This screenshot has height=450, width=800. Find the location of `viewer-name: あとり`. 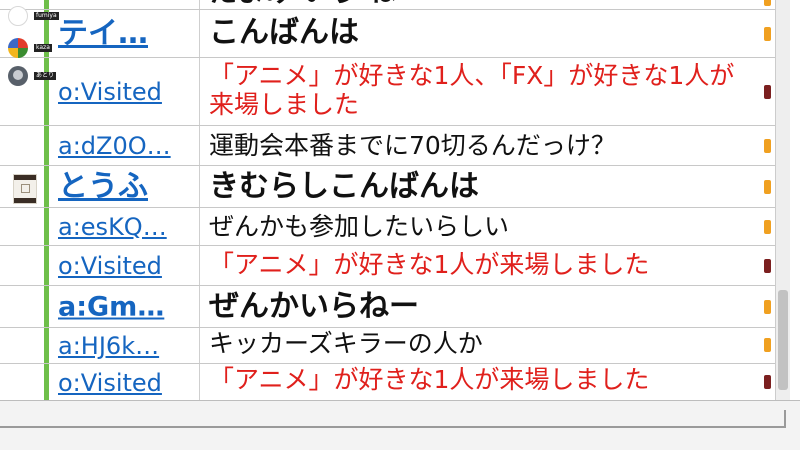

viewer-name: あとり is located at coordinates (45, 76).